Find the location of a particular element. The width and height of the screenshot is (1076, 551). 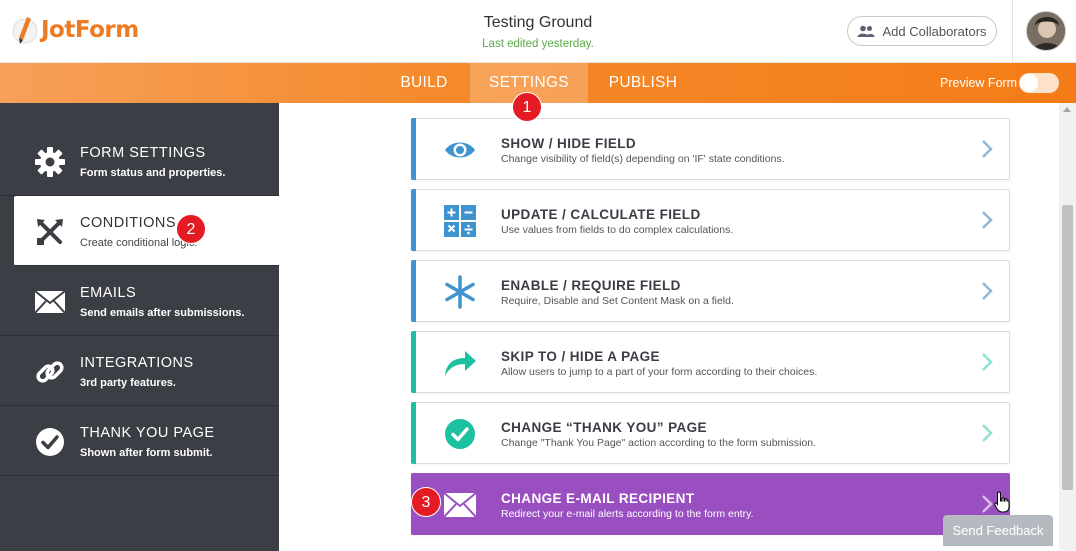

toggle-knob is located at coordinates (1029, 83).